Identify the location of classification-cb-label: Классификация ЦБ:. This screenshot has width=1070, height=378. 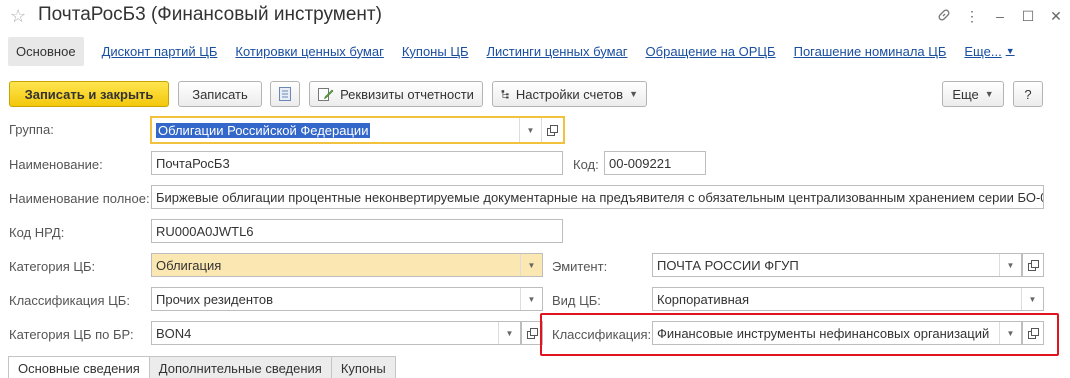
(69, 300).